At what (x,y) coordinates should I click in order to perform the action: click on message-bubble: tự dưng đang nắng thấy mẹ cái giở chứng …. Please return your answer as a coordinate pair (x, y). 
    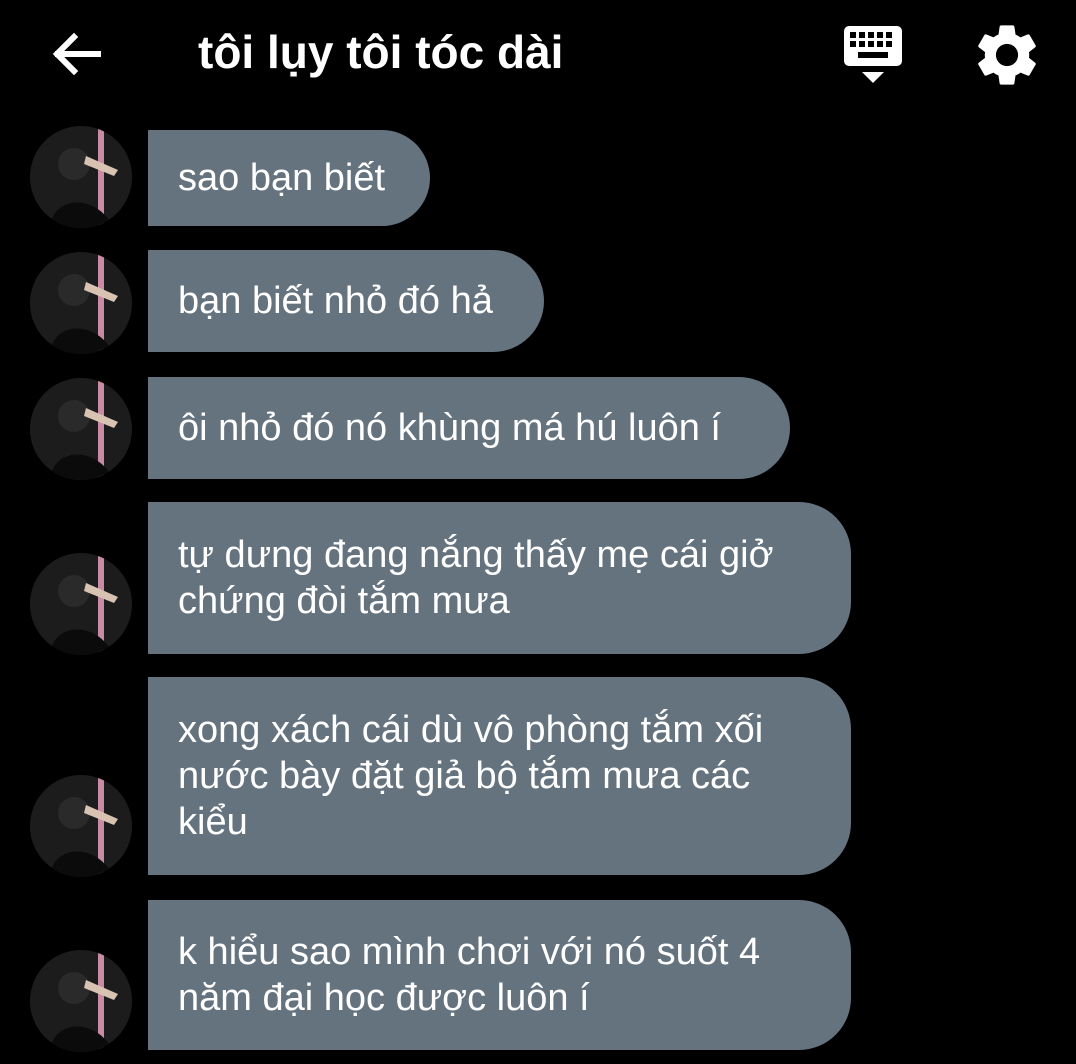
    Looking at the image, I should click on (499, 578).